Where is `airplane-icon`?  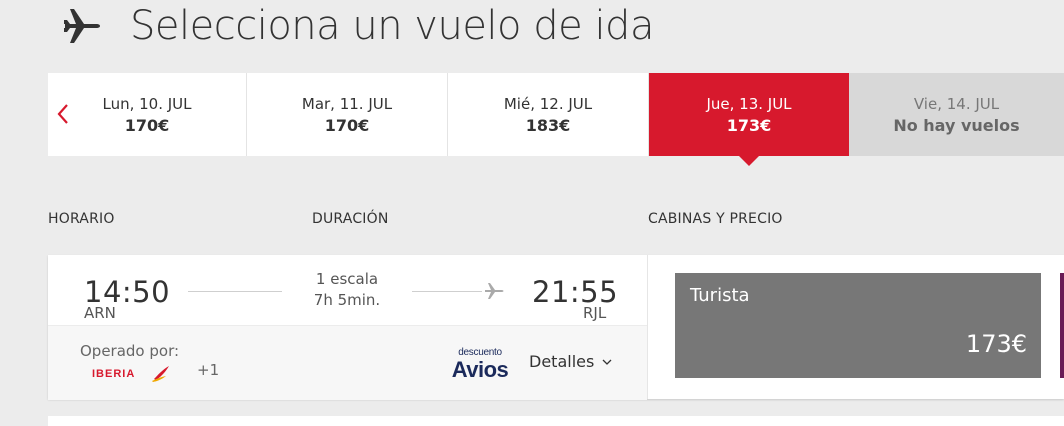
airplane-icon is located at coordinates (82, 26).